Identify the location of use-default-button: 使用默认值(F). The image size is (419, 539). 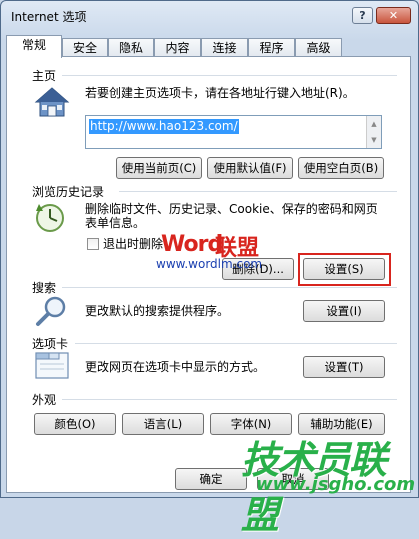
(250, 168).